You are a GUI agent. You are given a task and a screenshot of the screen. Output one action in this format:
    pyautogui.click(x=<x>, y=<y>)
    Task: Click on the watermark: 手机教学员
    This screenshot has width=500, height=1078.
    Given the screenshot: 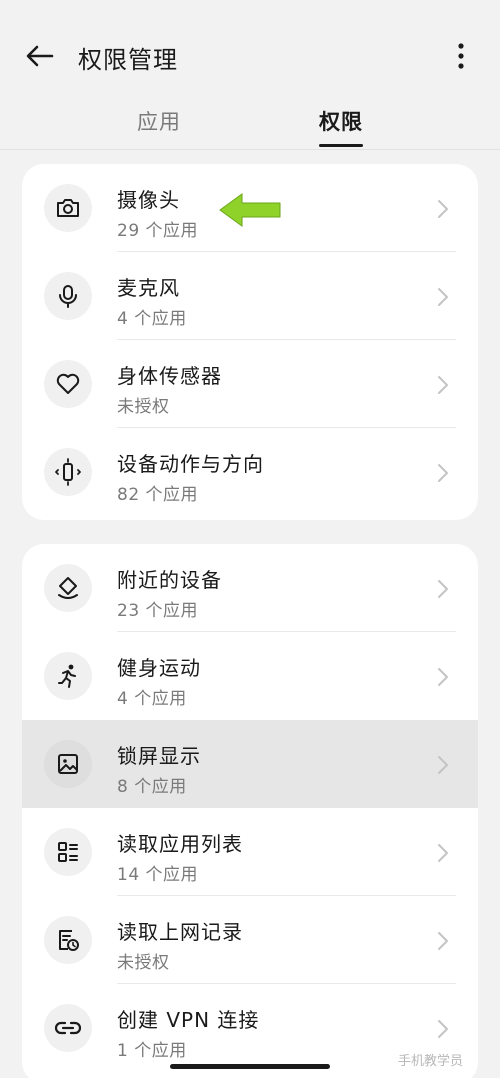 What is the action you would take?
    pyautogui.click(x=430, y=1059)
    